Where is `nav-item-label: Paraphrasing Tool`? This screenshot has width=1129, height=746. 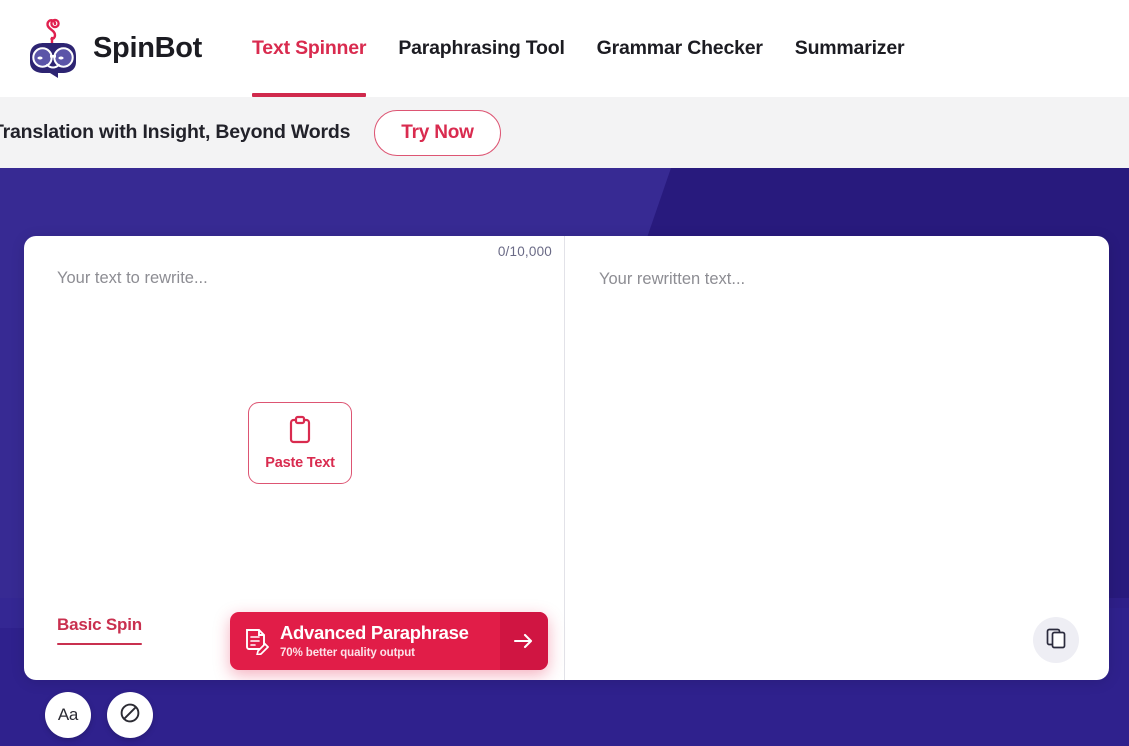 nav-item-label: Paraphrasing Tool is located at coordinates (481, 48).